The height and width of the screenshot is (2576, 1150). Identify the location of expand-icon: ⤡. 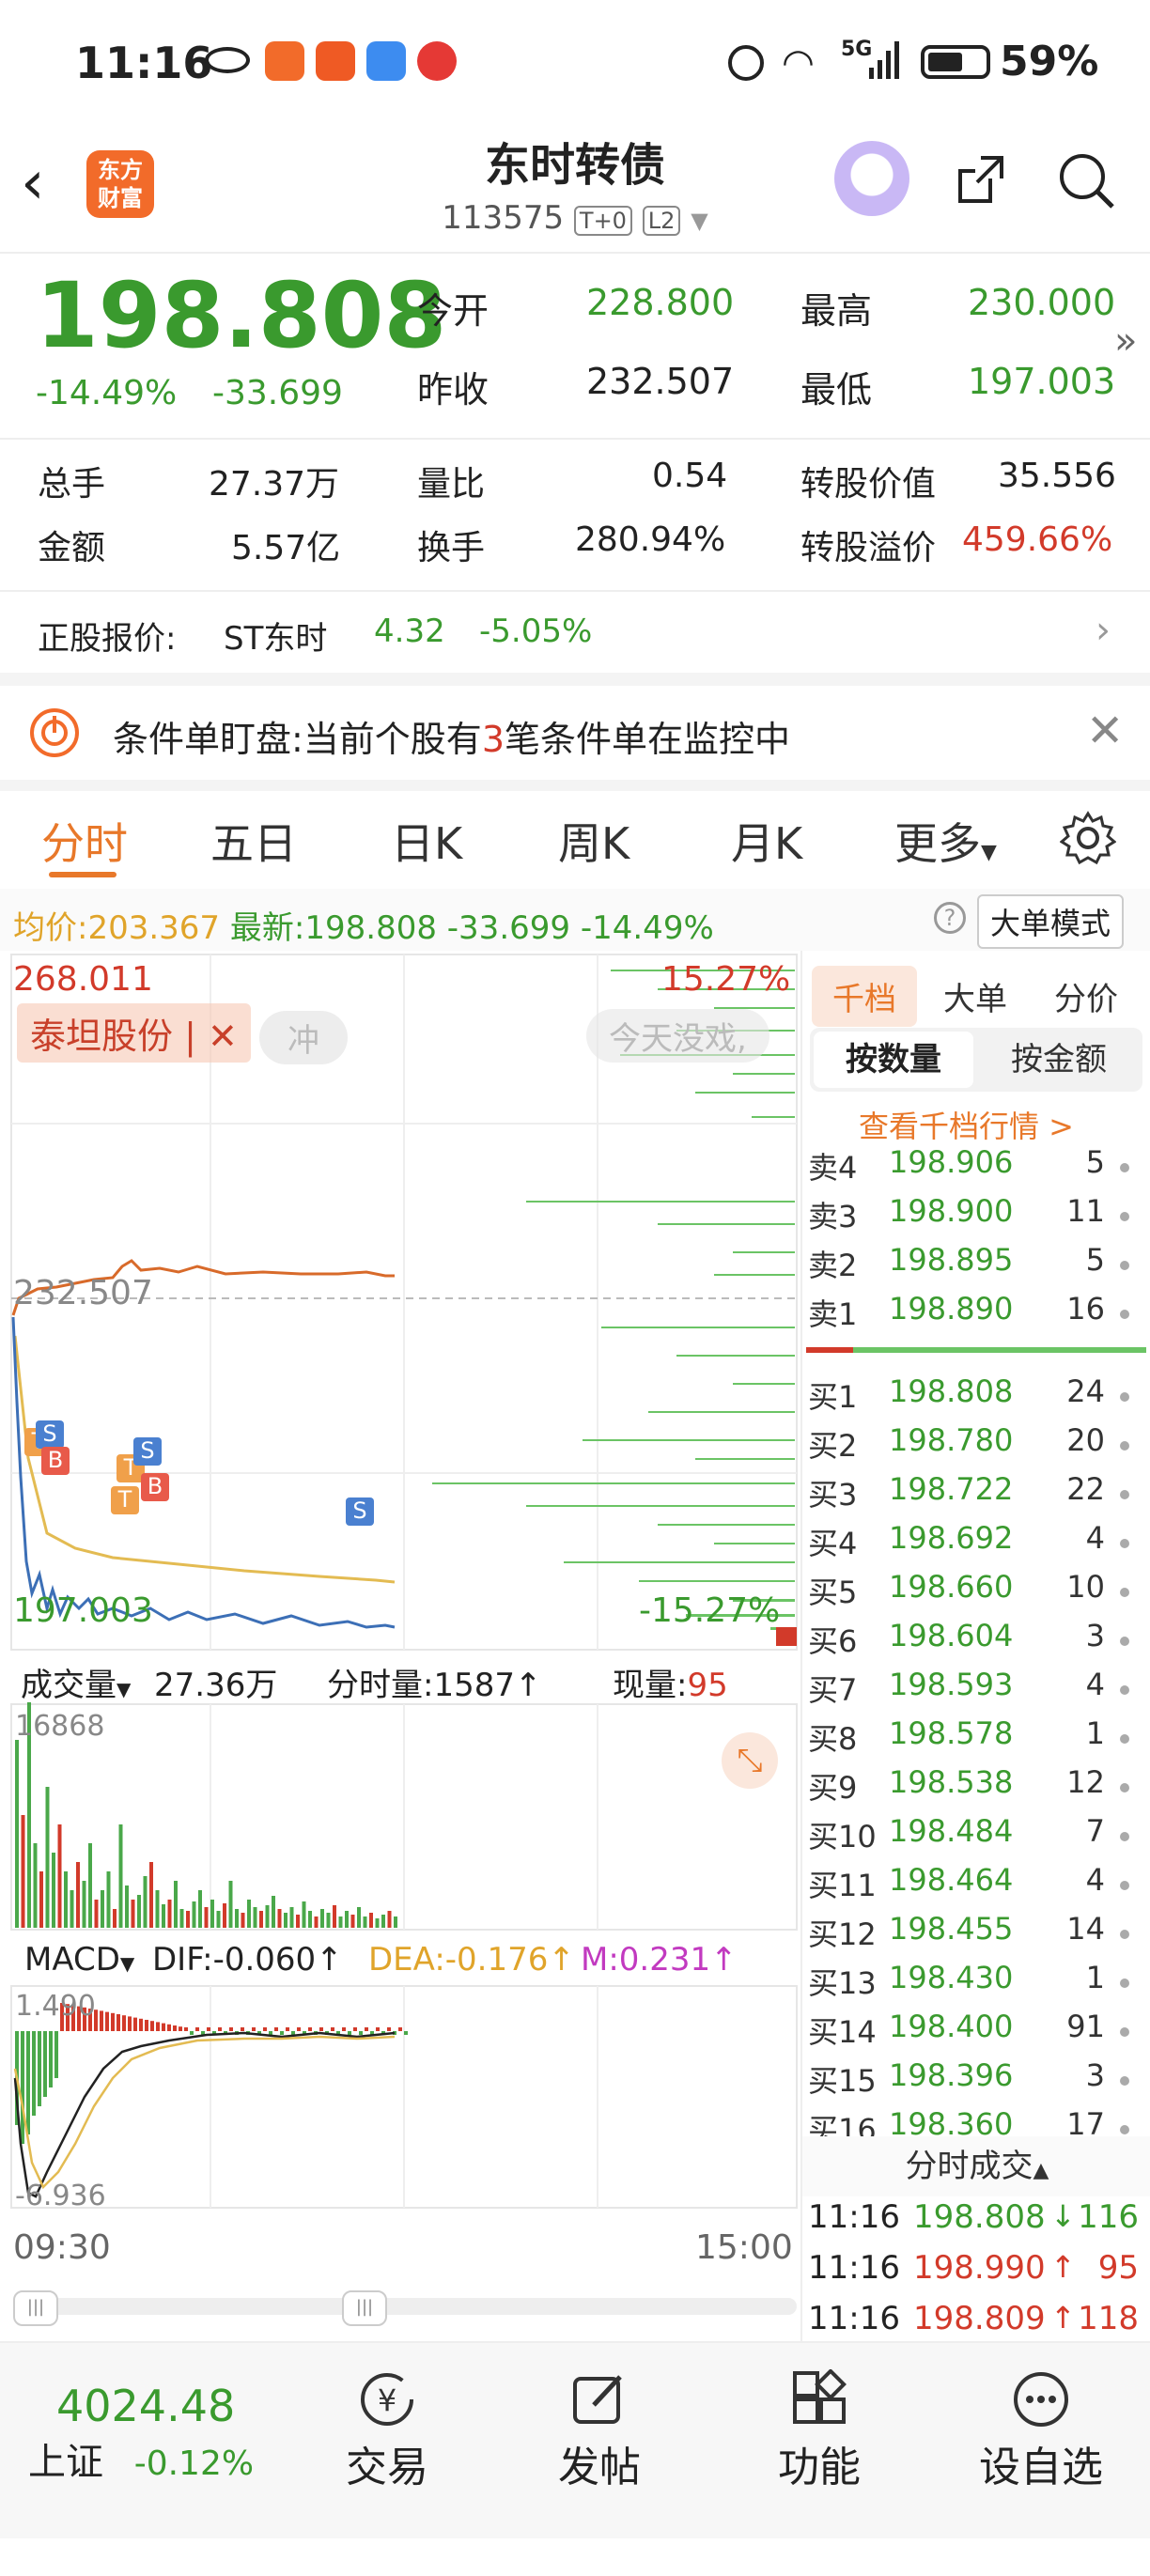
(750, 1760).